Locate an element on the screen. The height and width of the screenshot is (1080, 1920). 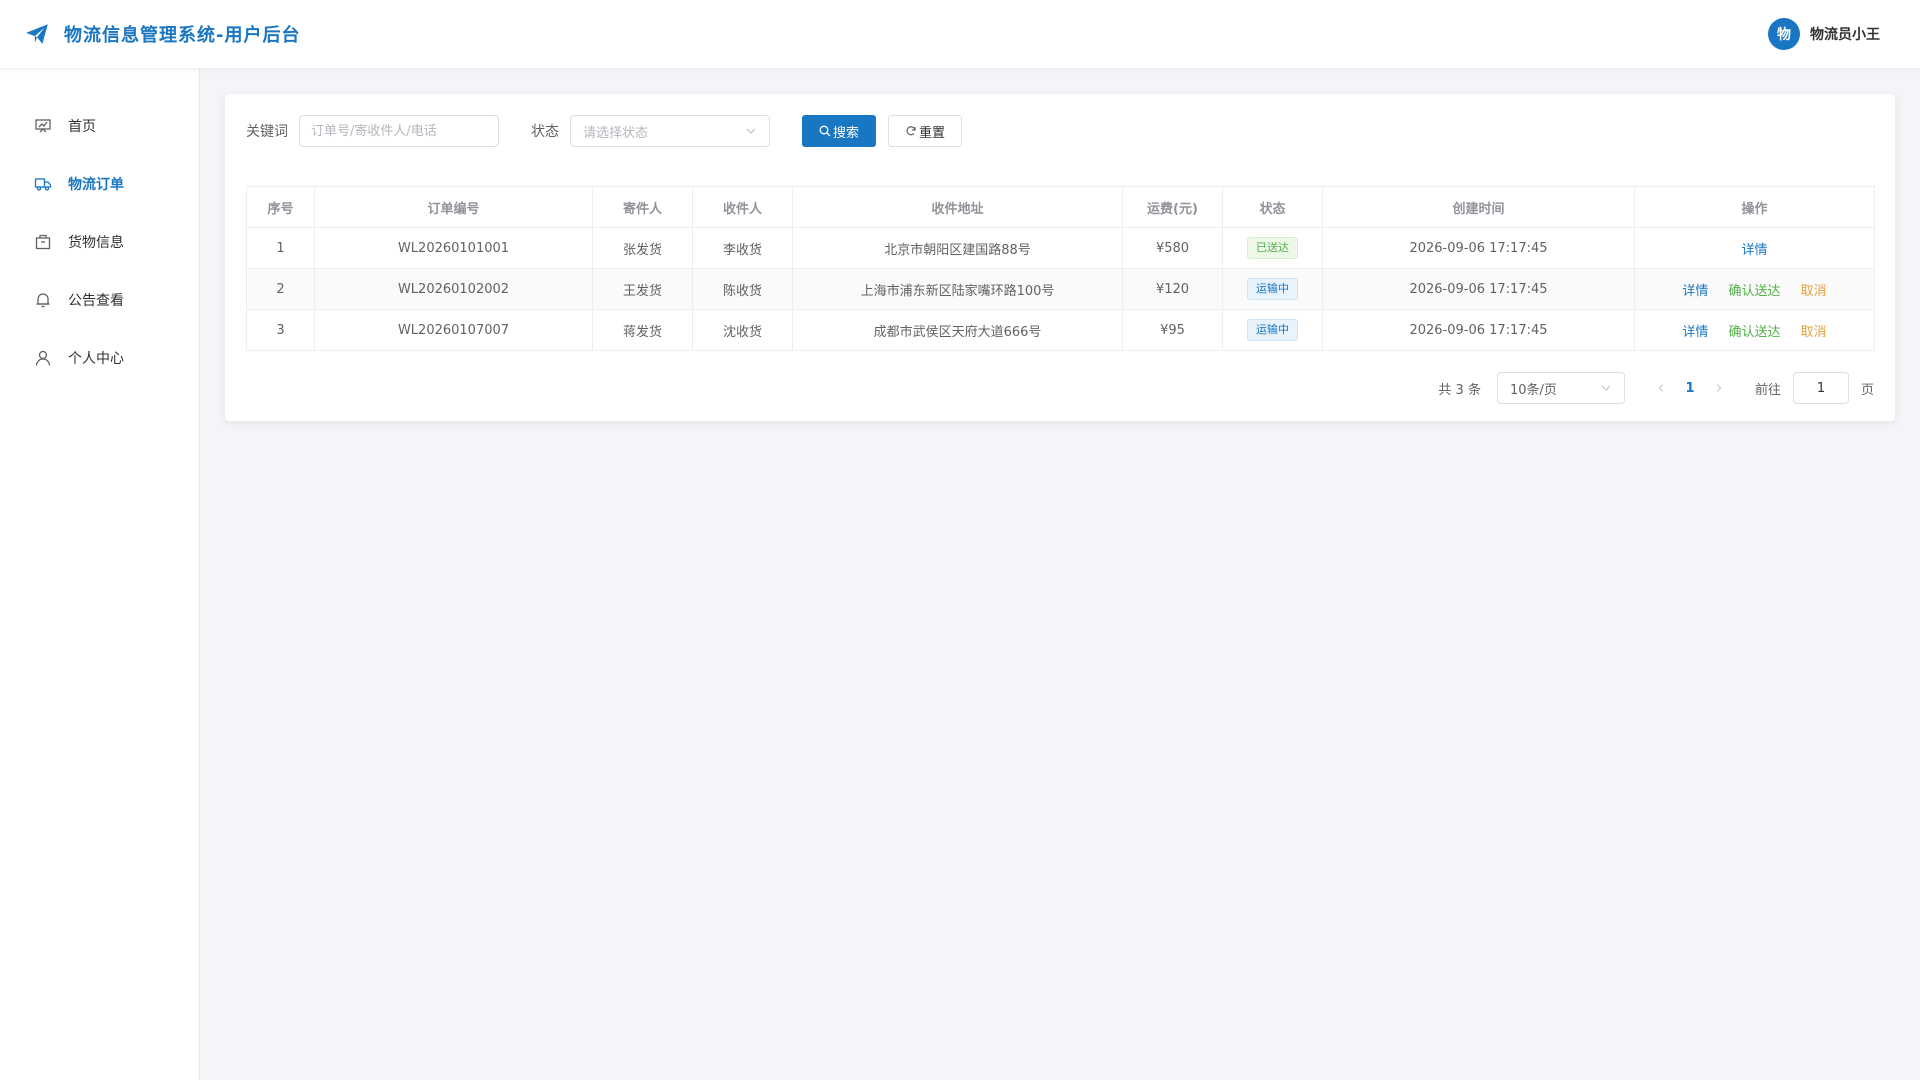
user-icon is located at coordinates (43, 358).